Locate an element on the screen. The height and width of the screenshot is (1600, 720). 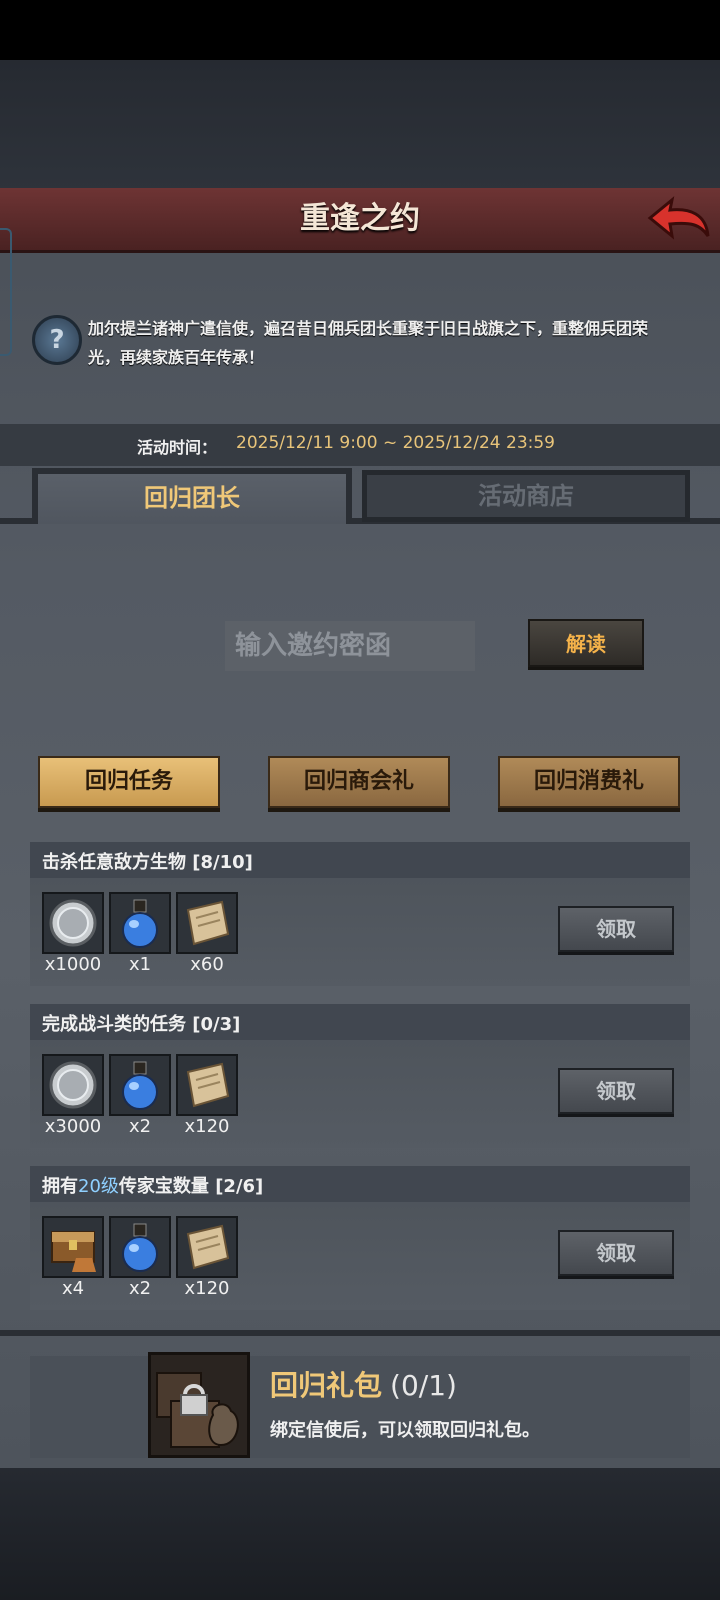
task-title: 拥有20级传家宝数量 [2/6] is located at coordinates (153, 1186).